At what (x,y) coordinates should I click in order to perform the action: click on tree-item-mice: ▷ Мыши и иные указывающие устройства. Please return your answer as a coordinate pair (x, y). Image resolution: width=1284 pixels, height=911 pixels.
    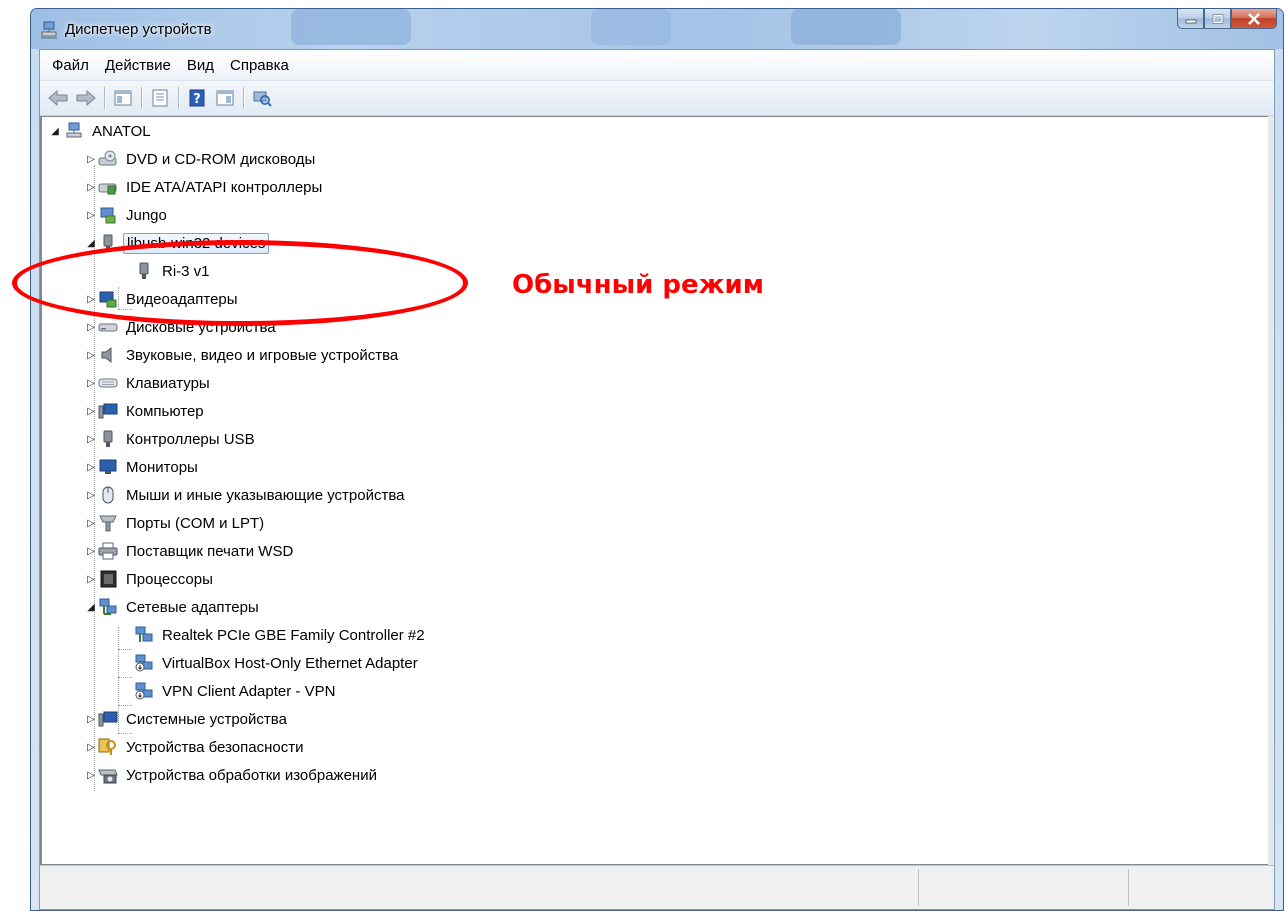
    Looking at the image, I should click on (246, 495).